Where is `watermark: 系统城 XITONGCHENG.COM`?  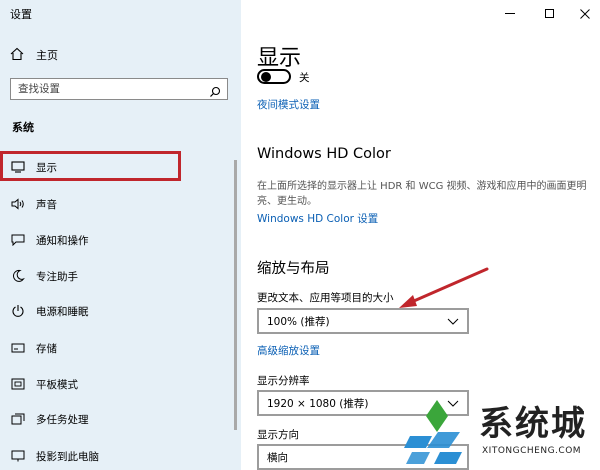
watermark: 系统城 XITONGCHENG.COM is located at coordinates (501, 431).